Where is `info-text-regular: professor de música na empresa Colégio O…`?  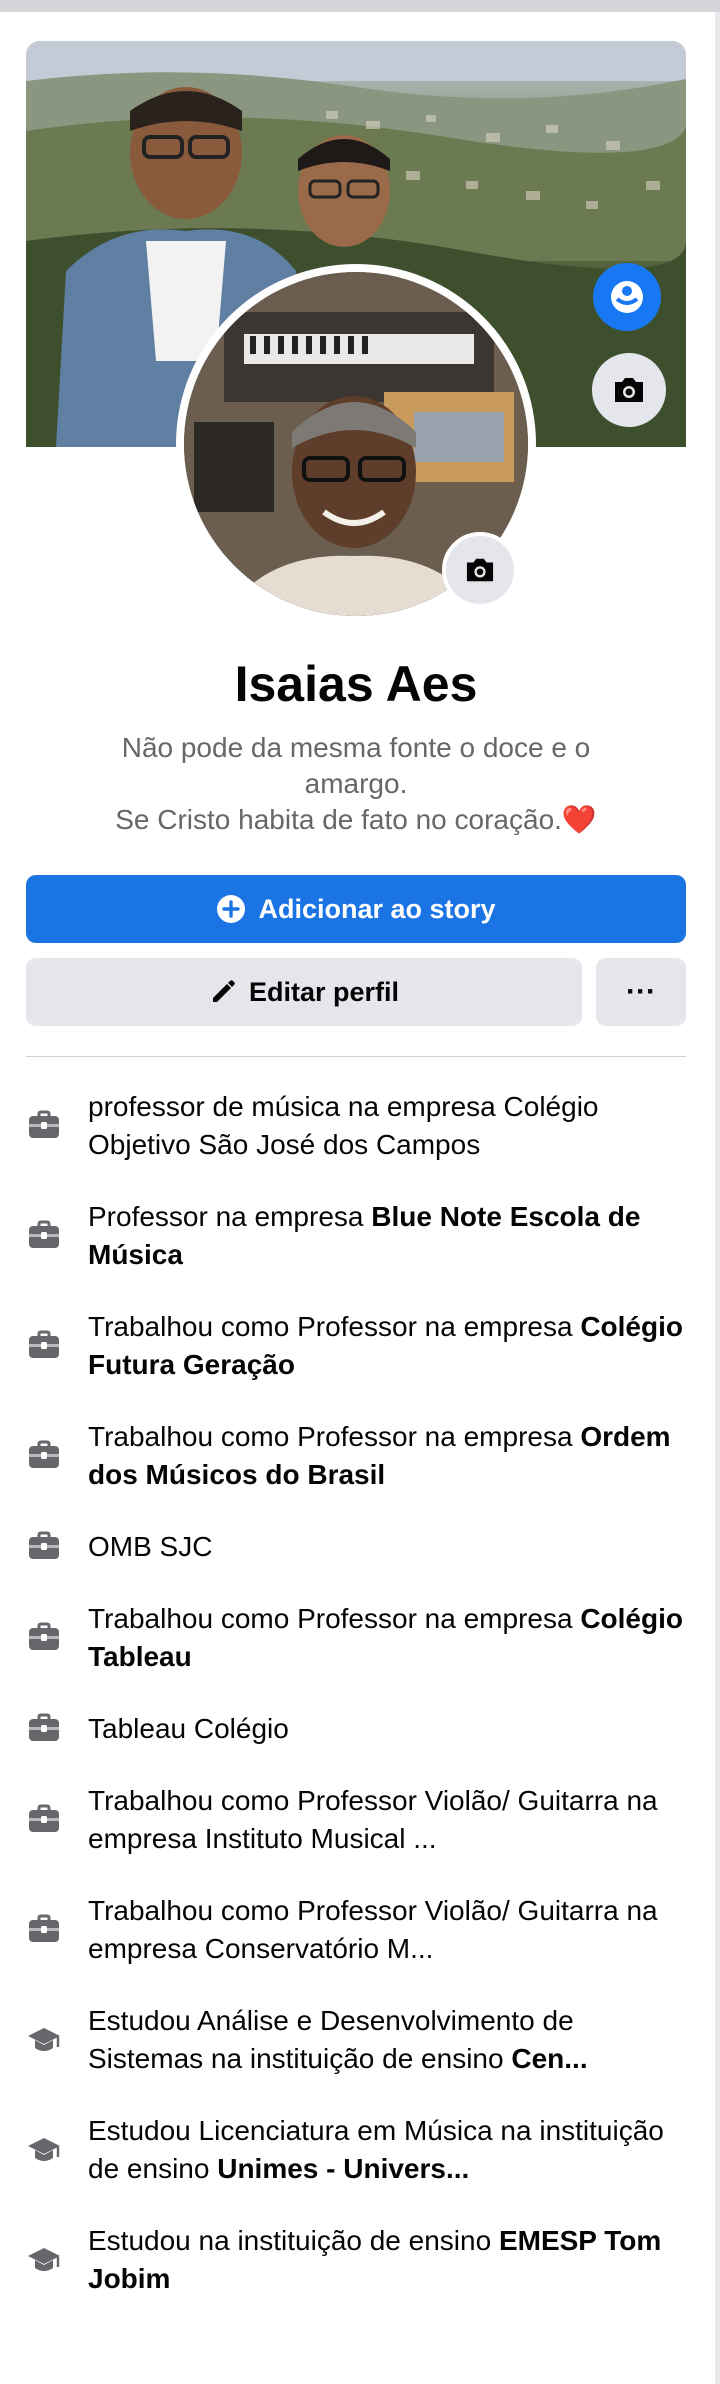 info-text-regular: professor de música na empresa Colégio O… is located at coordinates (343, 1125).